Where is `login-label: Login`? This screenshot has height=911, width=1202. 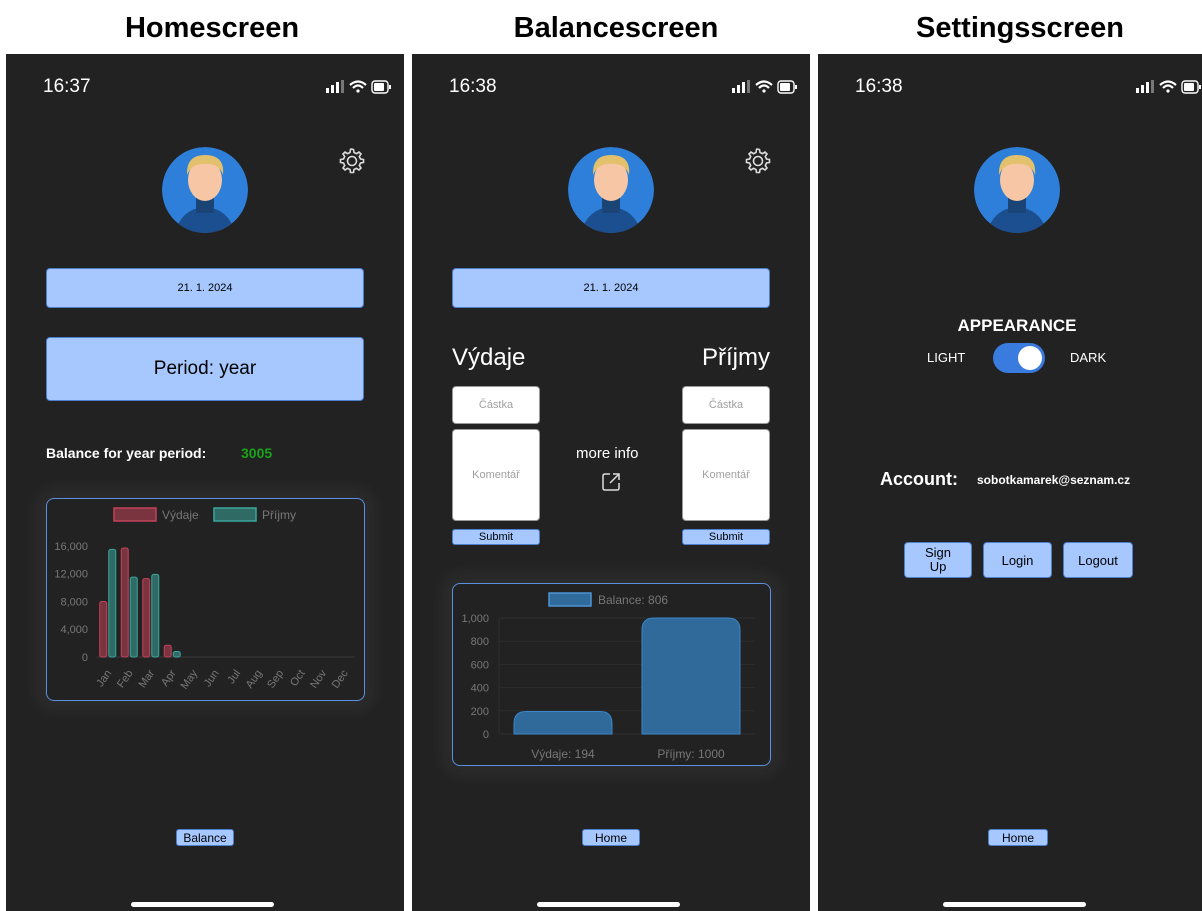
login-label: Login is located at coordinates (1017, 560).